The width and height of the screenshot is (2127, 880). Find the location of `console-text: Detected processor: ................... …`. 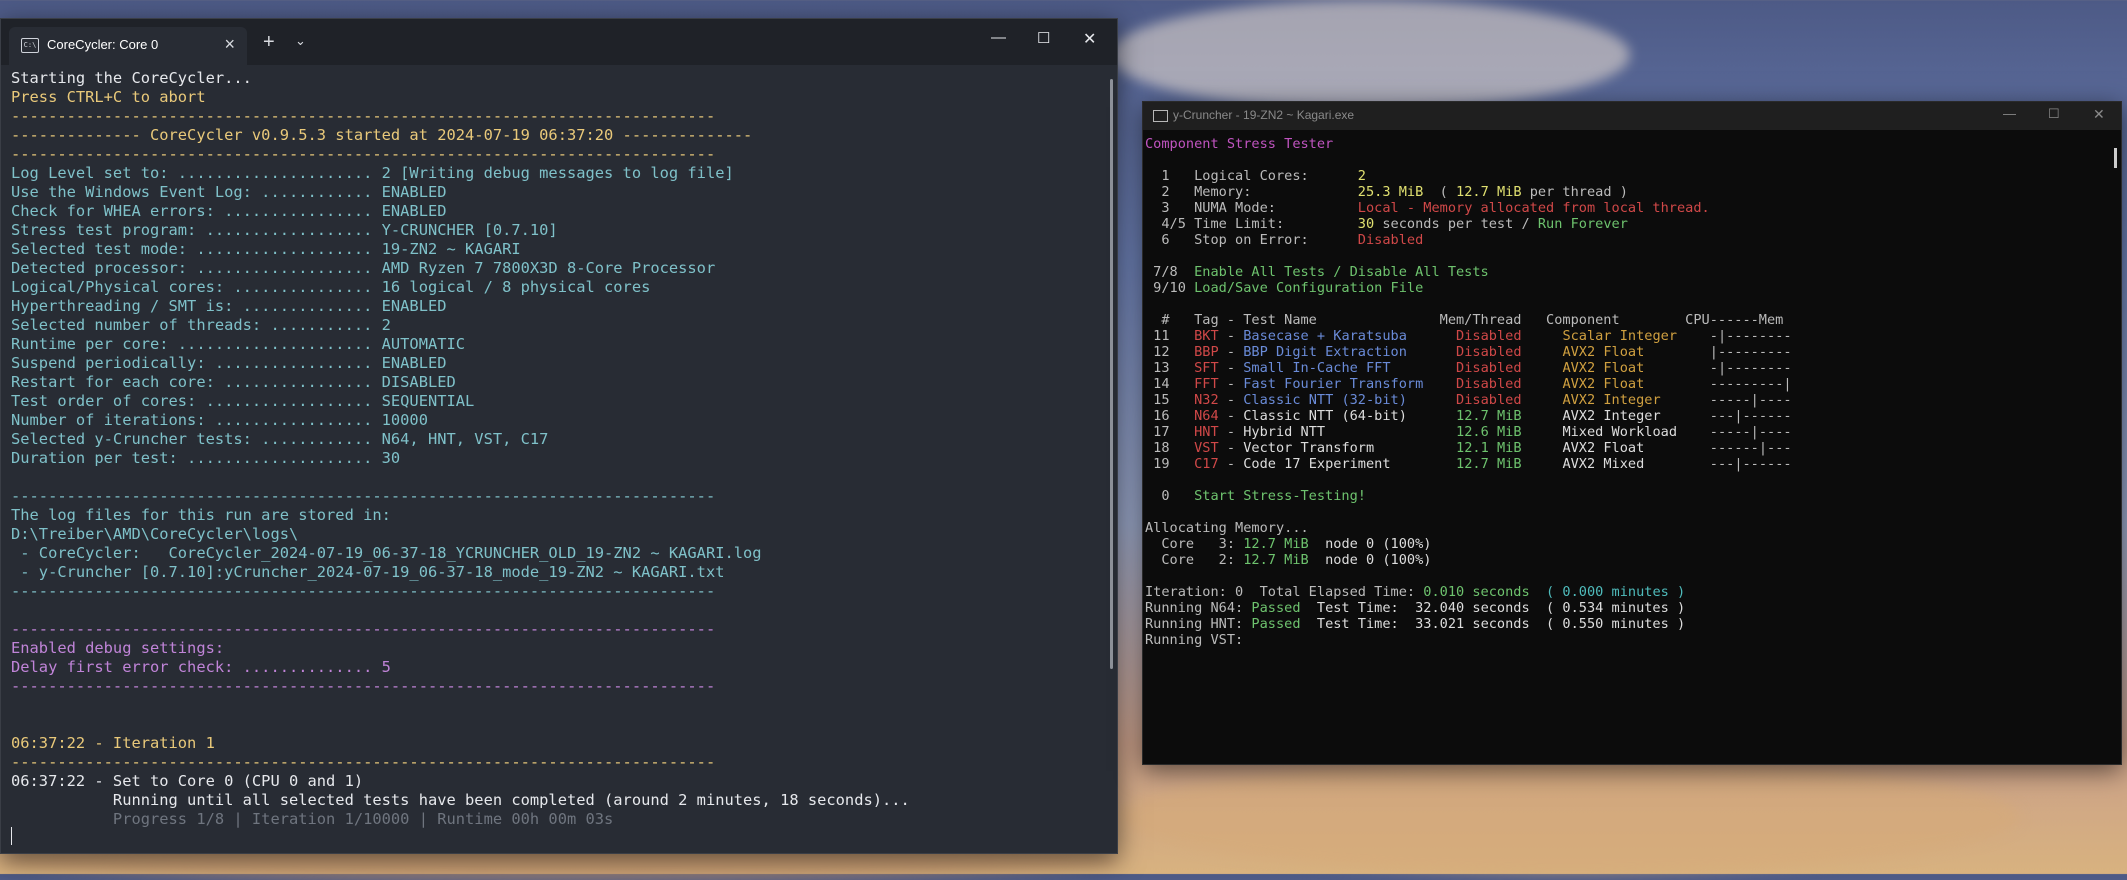

console-text: Detected processor: ................... … is located at coordinates (363, 268).